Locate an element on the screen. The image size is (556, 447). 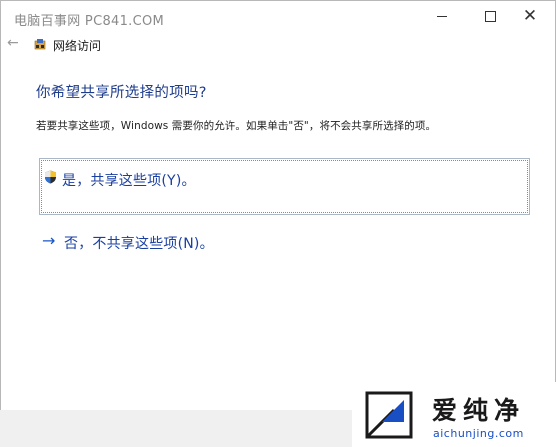
minimize-icon is located at coordinates (442, 16).